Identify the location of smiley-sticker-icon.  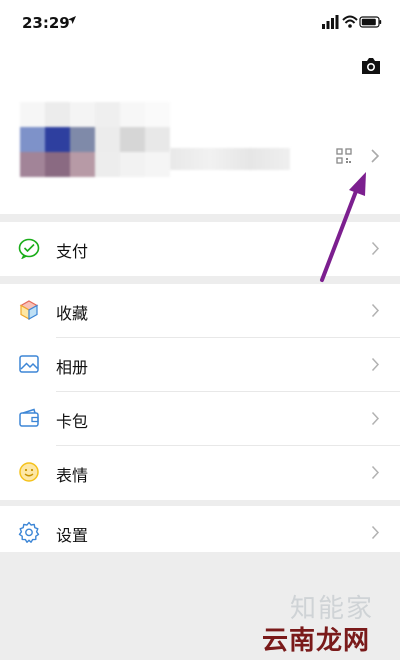
(29, 472).